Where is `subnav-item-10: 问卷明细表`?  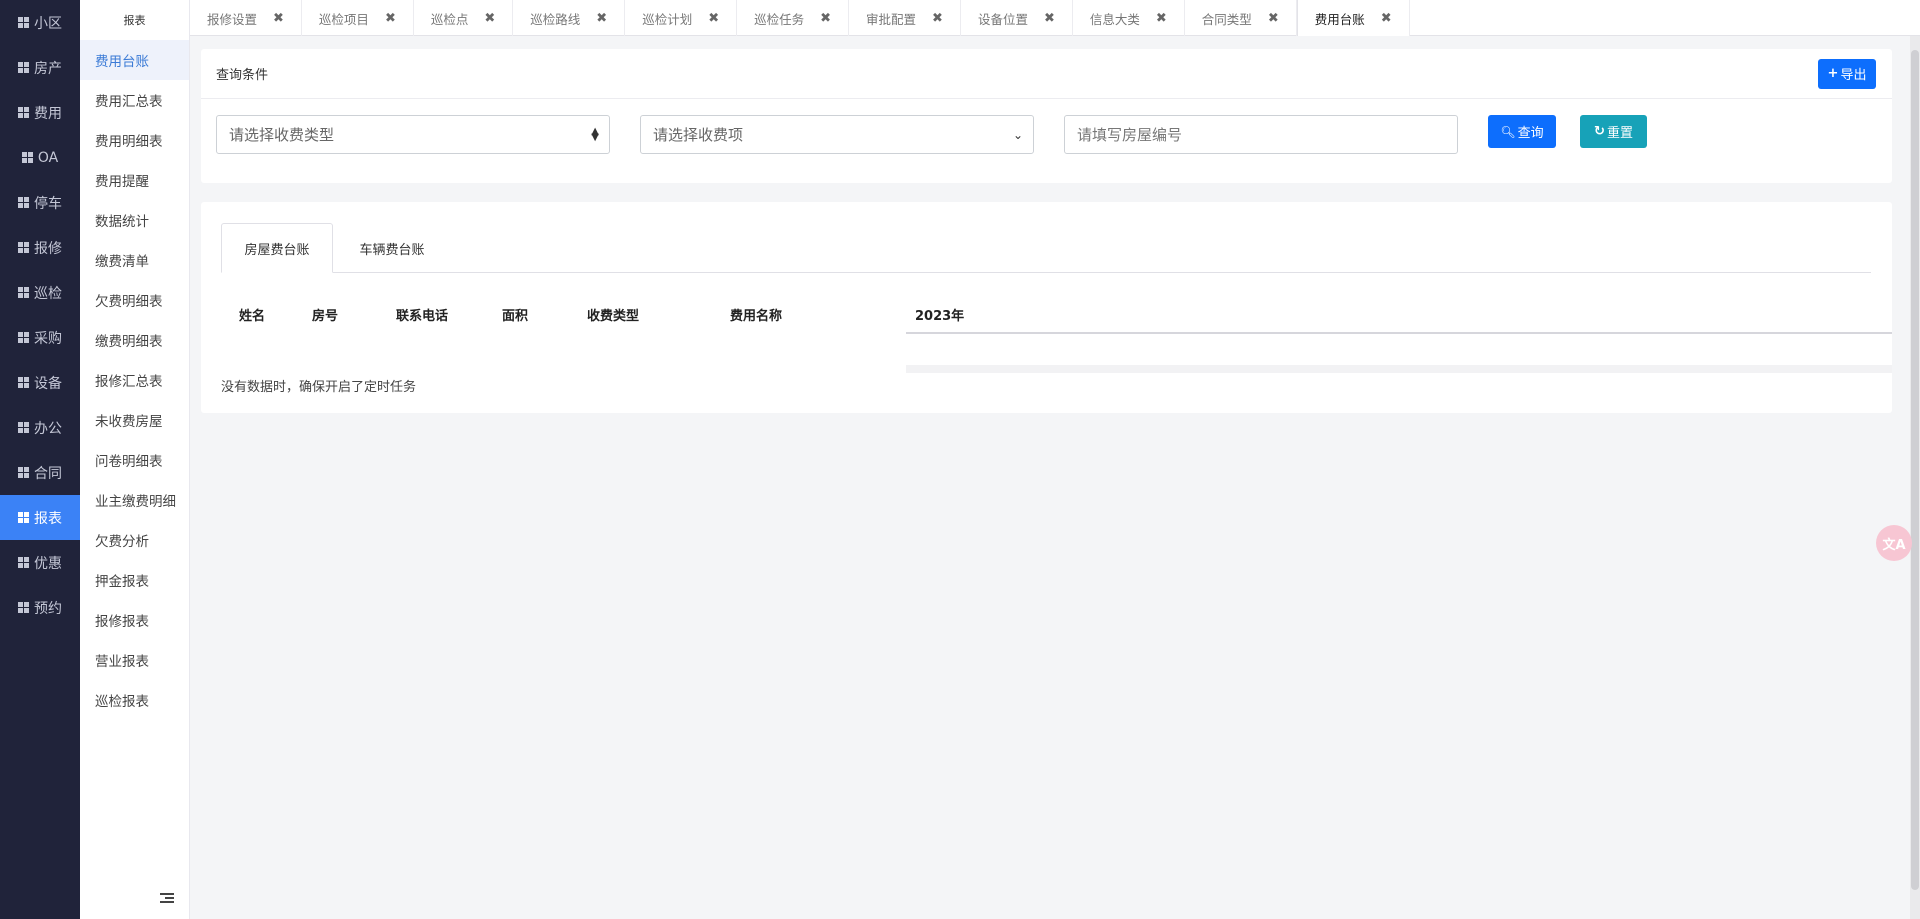
subnav-item-10: 问卷明细表 is located at coordinates (134, 460).